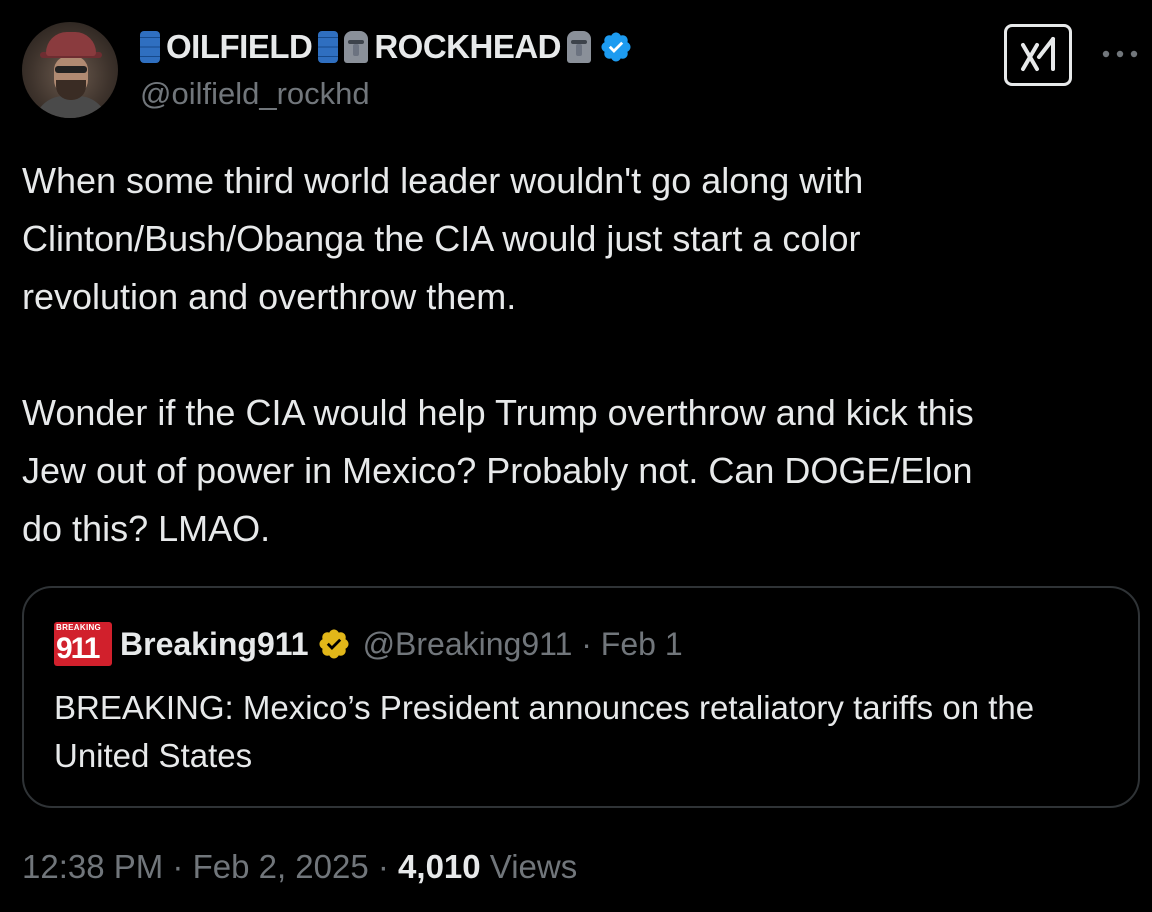 This screenshot has height=912, width=1152. Describe the element at coordinates (239, 46) in the screenshot. I see `display-name-part1: OILFIELD` at that location.